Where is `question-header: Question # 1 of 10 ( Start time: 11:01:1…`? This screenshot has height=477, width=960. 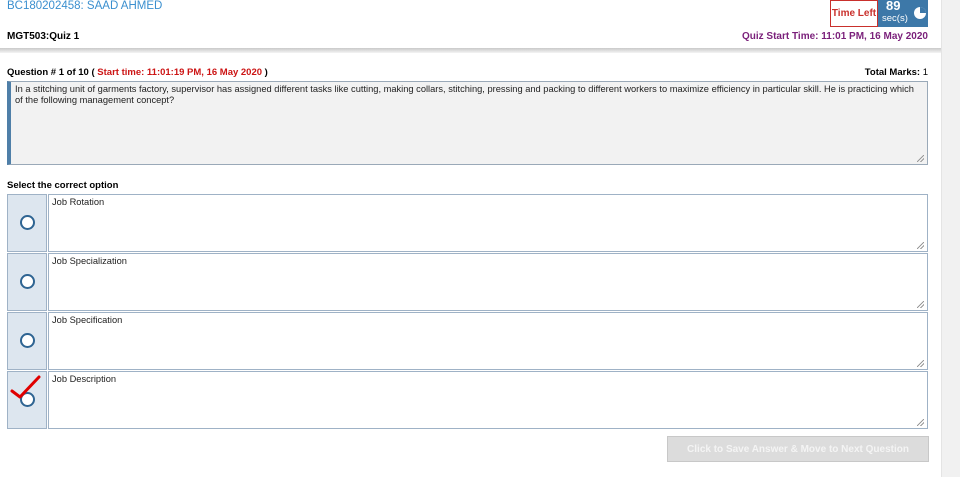
question-header: Question # 1 of 10 ( Start time: 11:01:1… is located at coordinates (137, 72).